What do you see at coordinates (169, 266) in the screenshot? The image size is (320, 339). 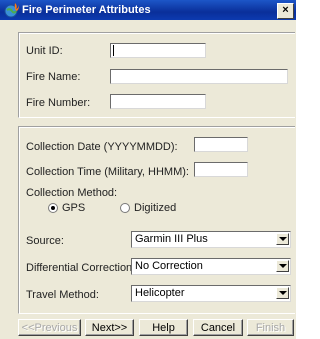 I see `differential-correction-value: No Correction` at bounding box center [169, 266].